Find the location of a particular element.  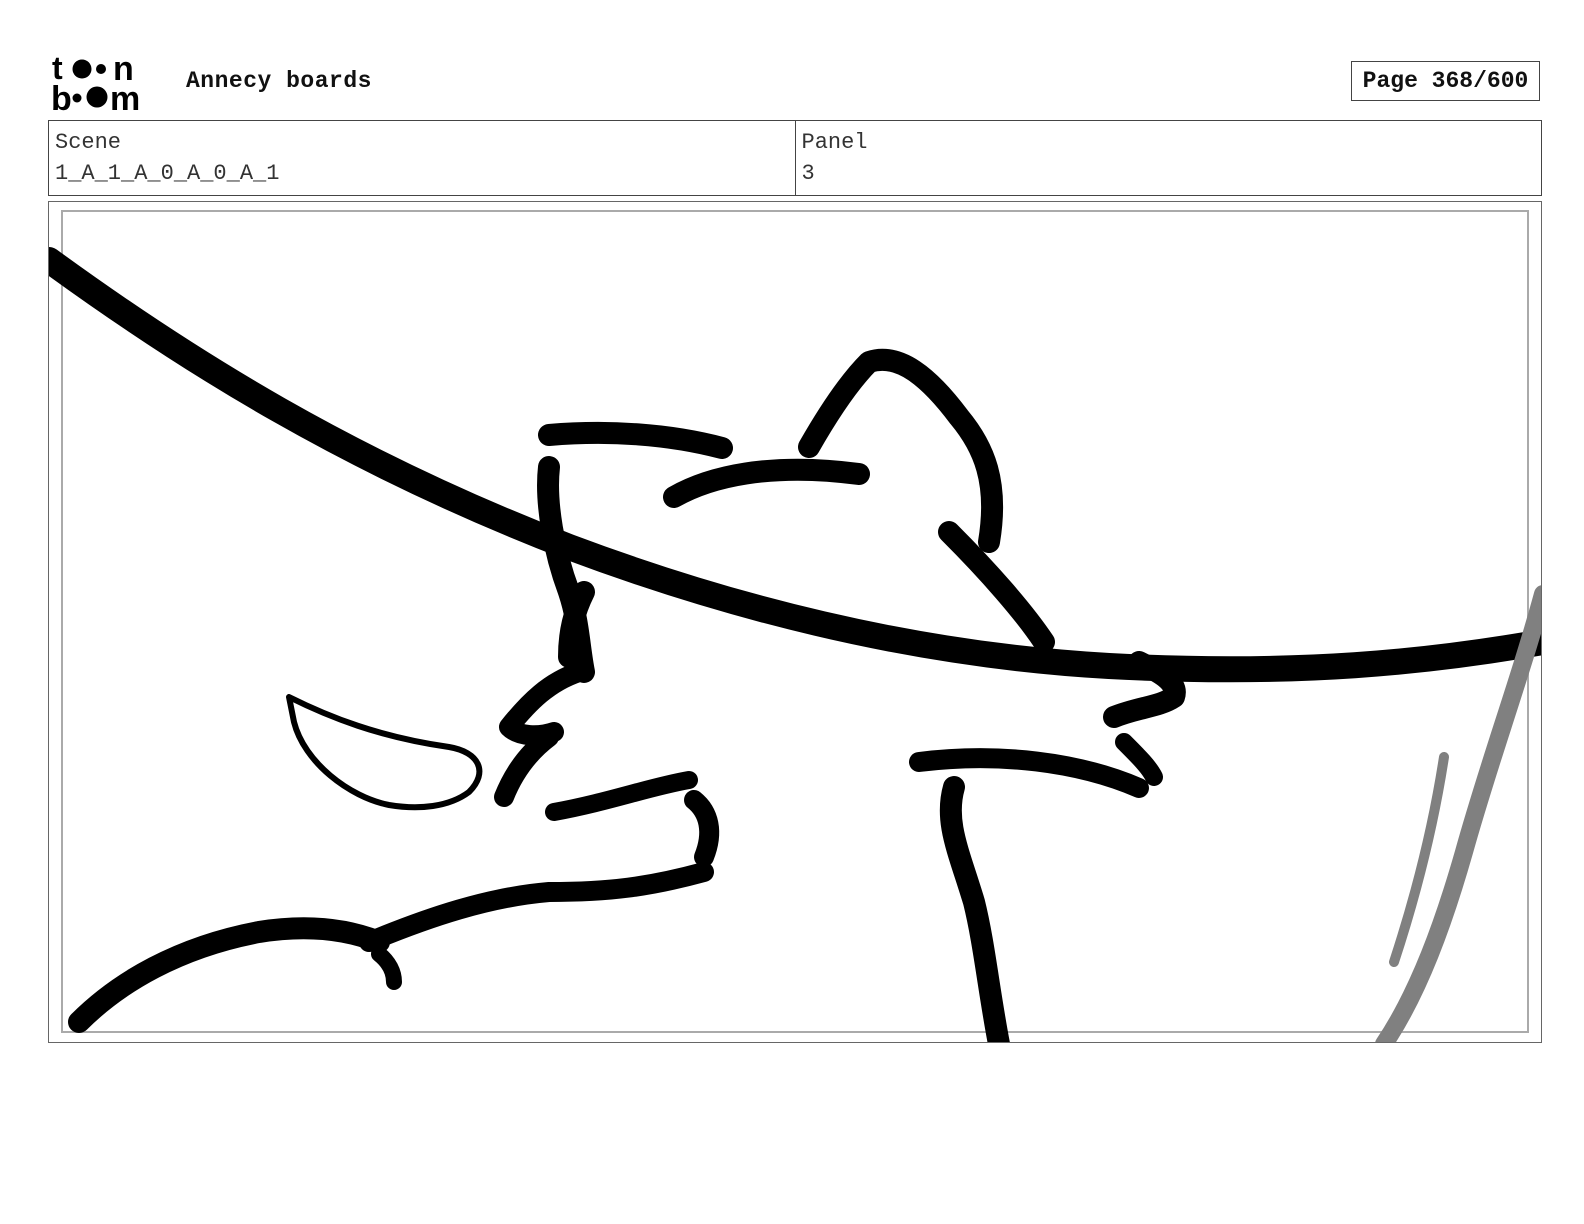

panel-cell: Panel 3 is located at coordinates (1168, 158).